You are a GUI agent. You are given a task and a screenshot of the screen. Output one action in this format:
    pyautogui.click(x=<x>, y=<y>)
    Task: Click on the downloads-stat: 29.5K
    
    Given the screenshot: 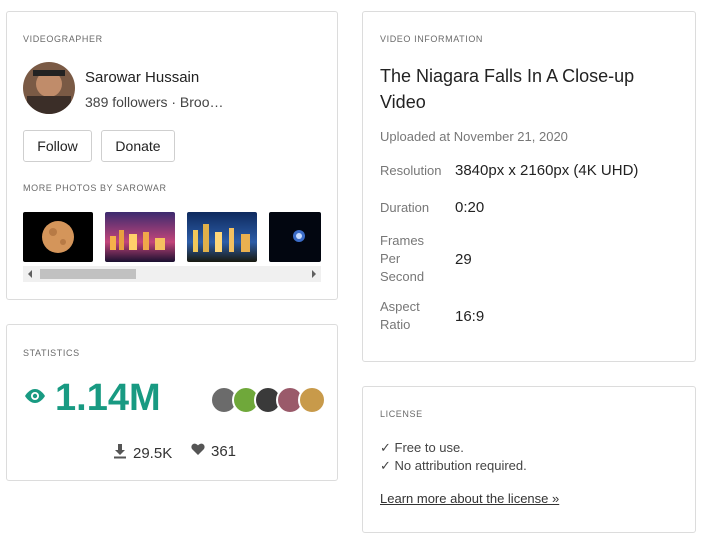 What is the action you would take?
    pyautogui.click(x=142, y=453)
    